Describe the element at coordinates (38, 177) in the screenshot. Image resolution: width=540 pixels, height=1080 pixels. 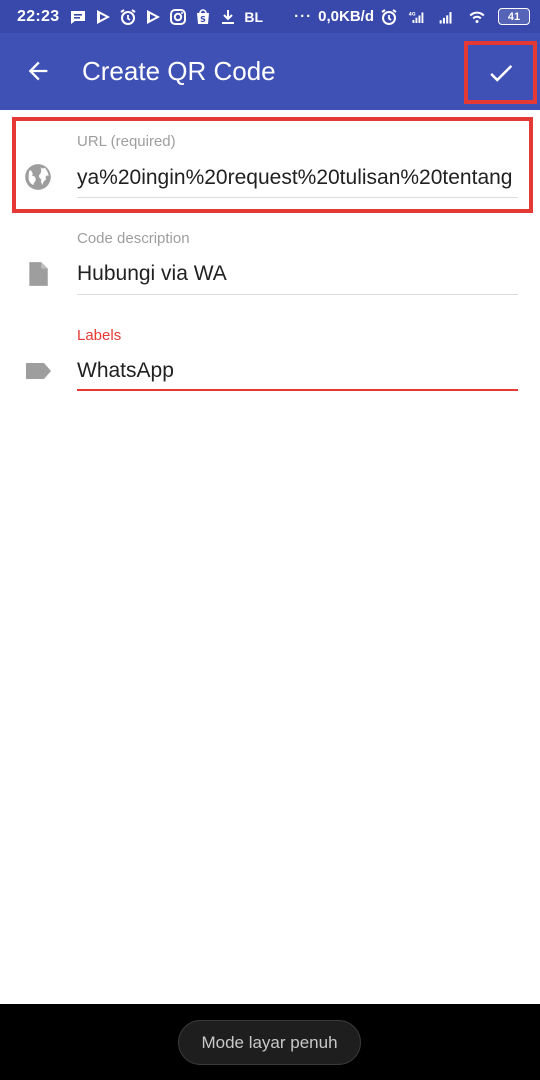
I see `globe-icon` at that location.